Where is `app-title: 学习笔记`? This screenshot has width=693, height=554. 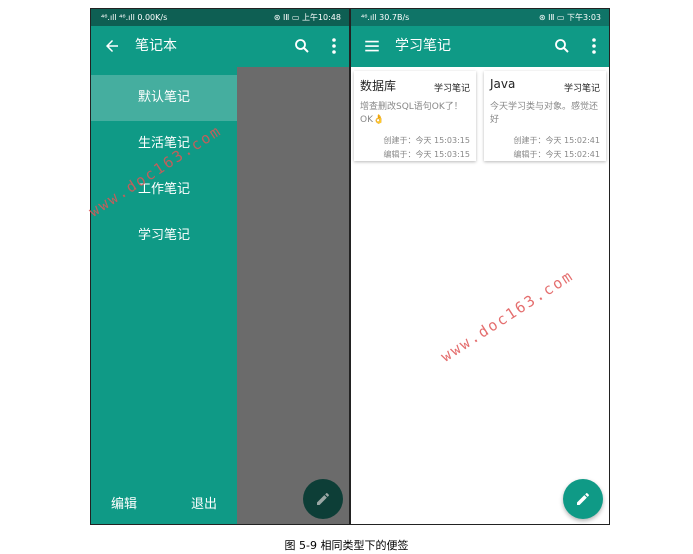
app-title: 学习笔记 is located at coordinates (423, 46).